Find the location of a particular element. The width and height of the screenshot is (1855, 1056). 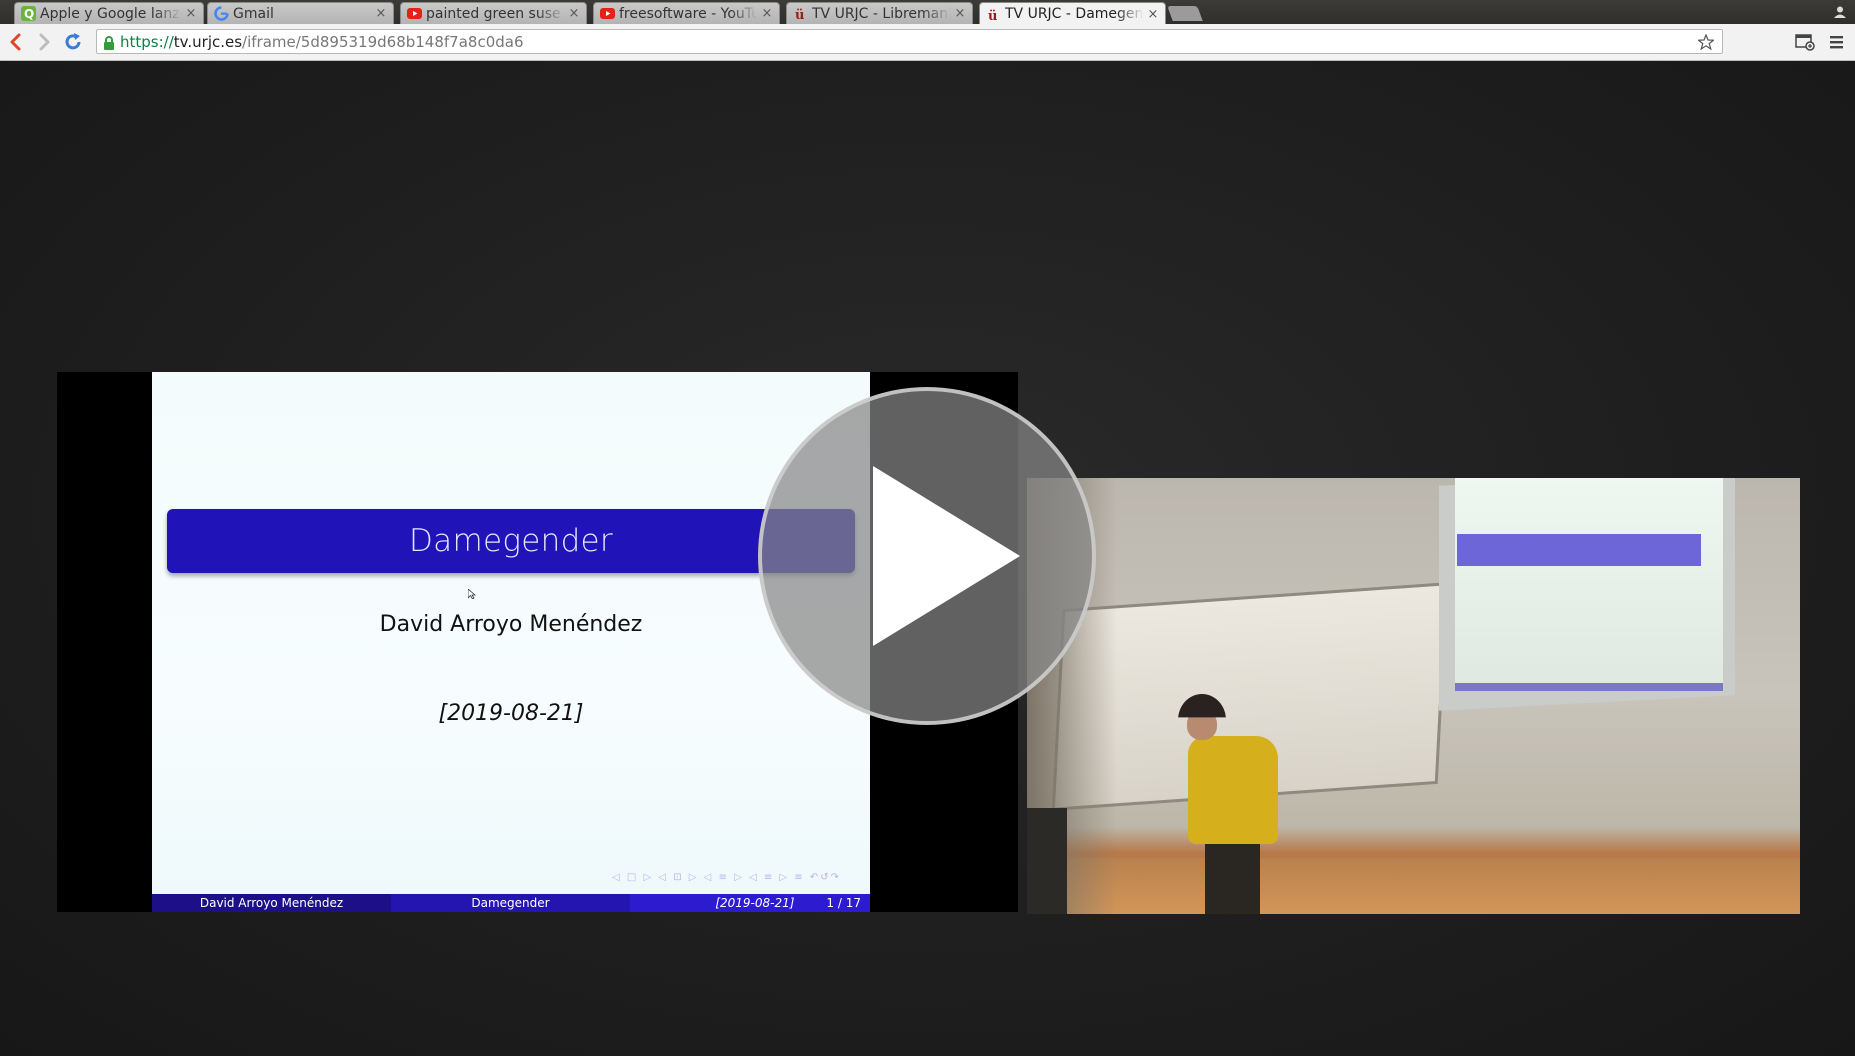

floor is located at coordinates (1413, 886).